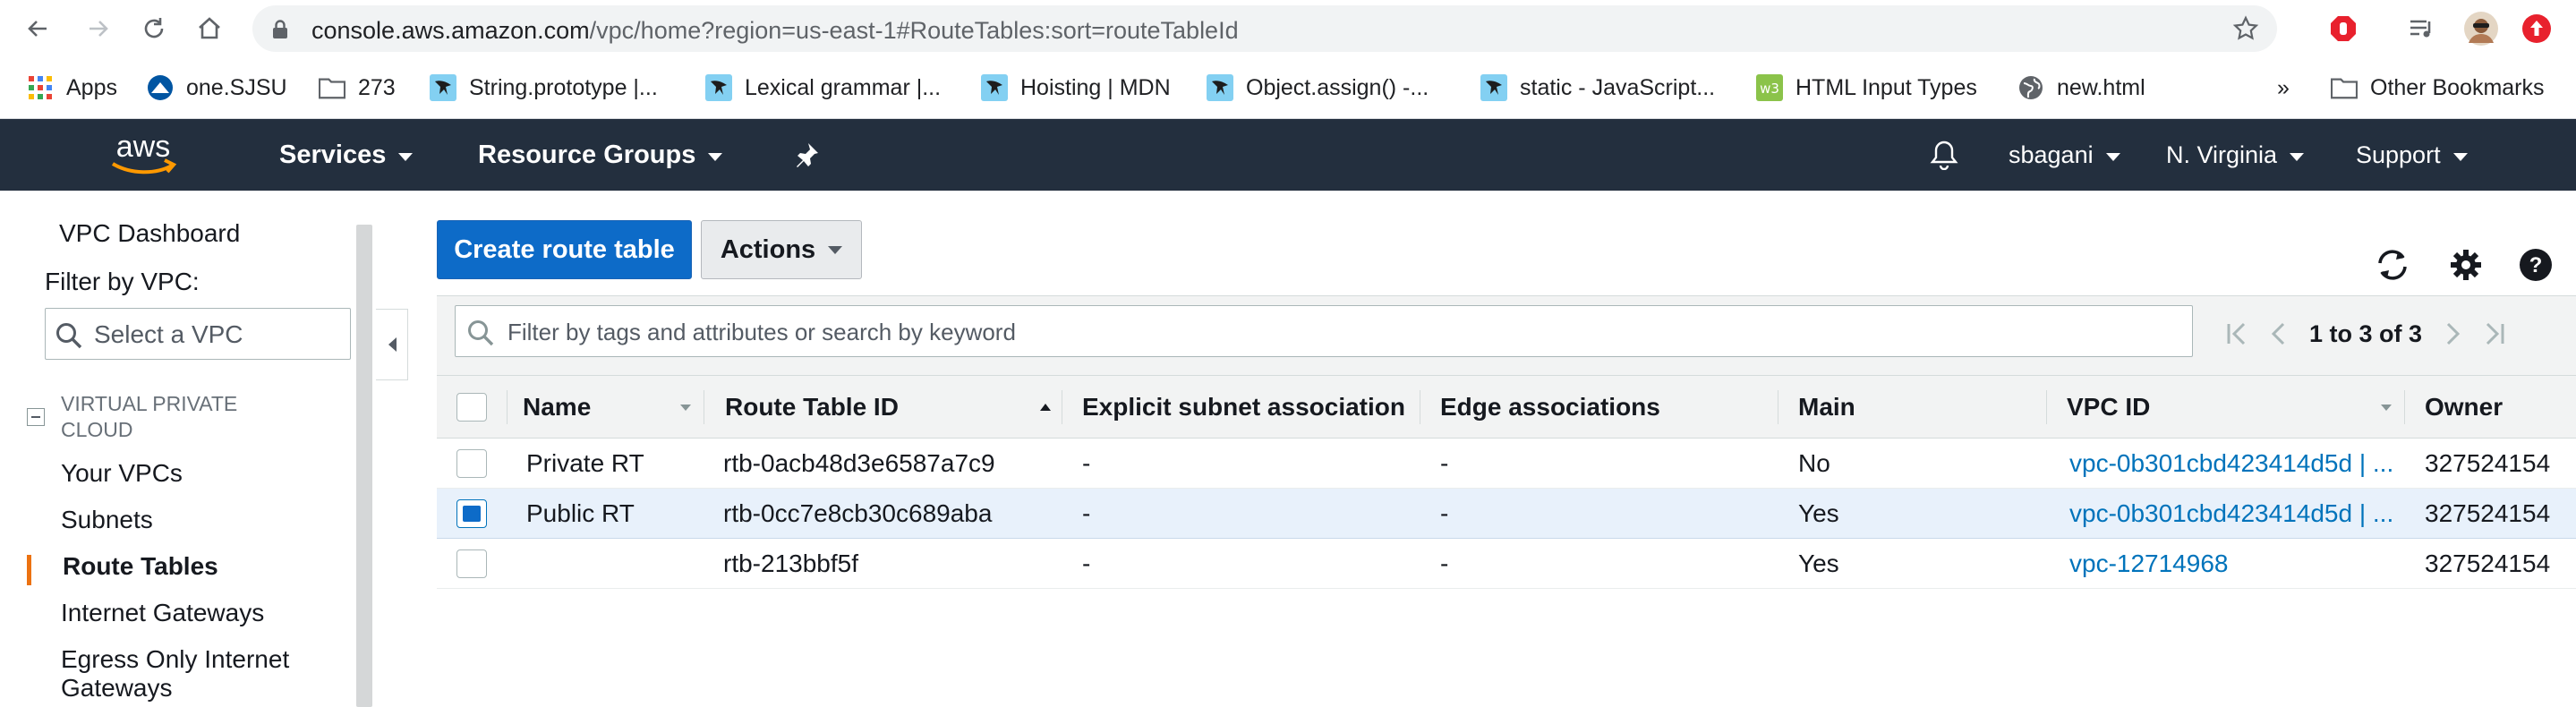 This screenshot has width=2576, height=707. I want to click on create-route-table-button: Create route table, so click(564, 249).